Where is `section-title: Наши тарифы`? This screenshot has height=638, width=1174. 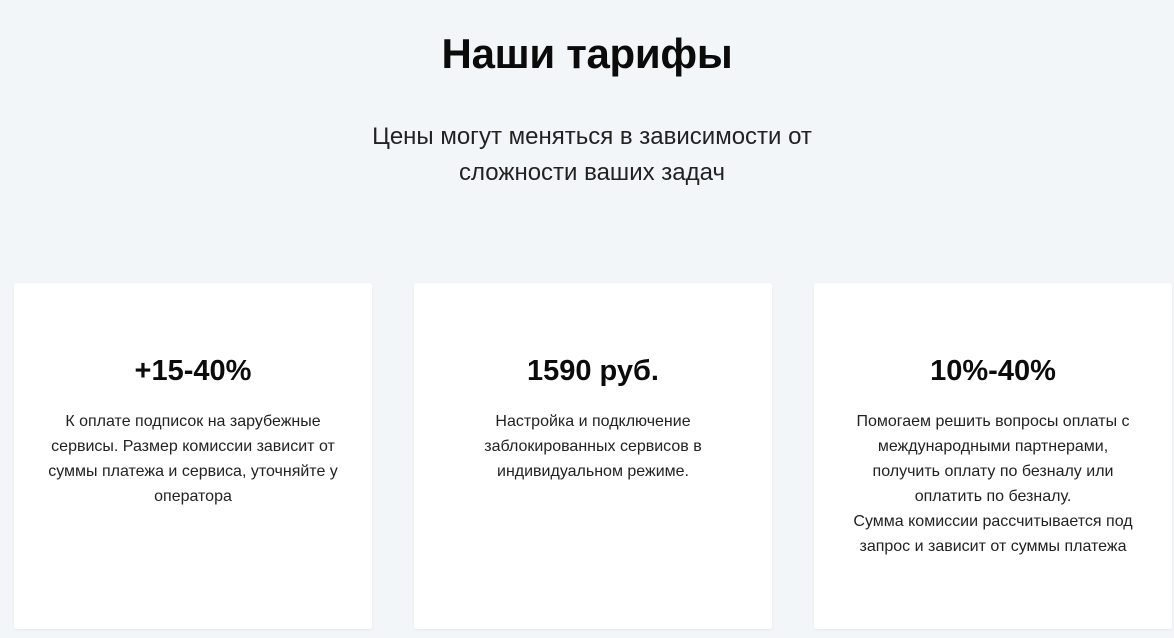
section-title: Наши тарифы is located at coordinates (587, 53).